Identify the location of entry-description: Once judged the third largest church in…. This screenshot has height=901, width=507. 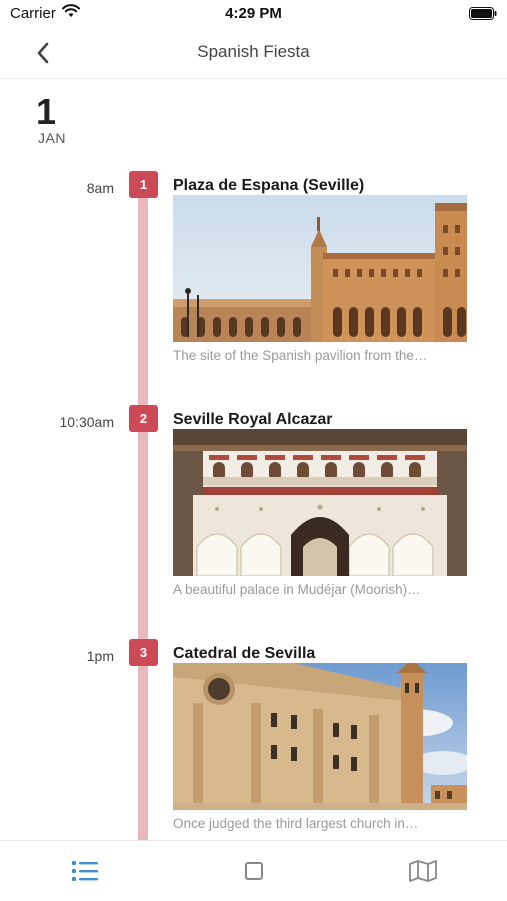
(296, 823).